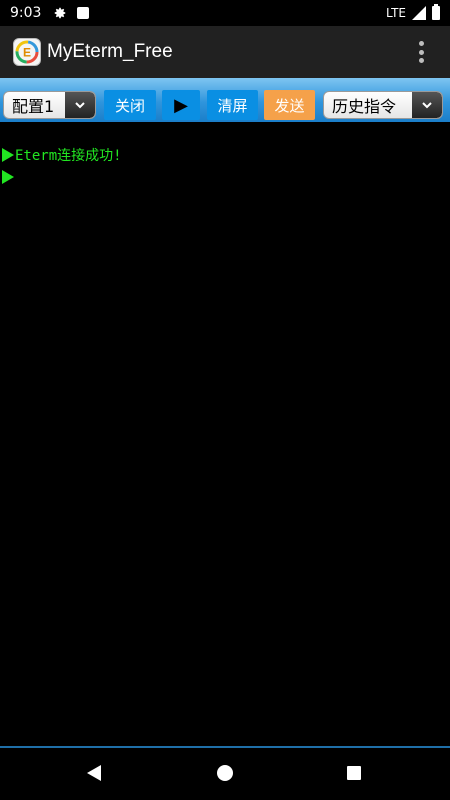 The image size is (450, 800). I want to click on status-right: LTE, so click(413, 12).